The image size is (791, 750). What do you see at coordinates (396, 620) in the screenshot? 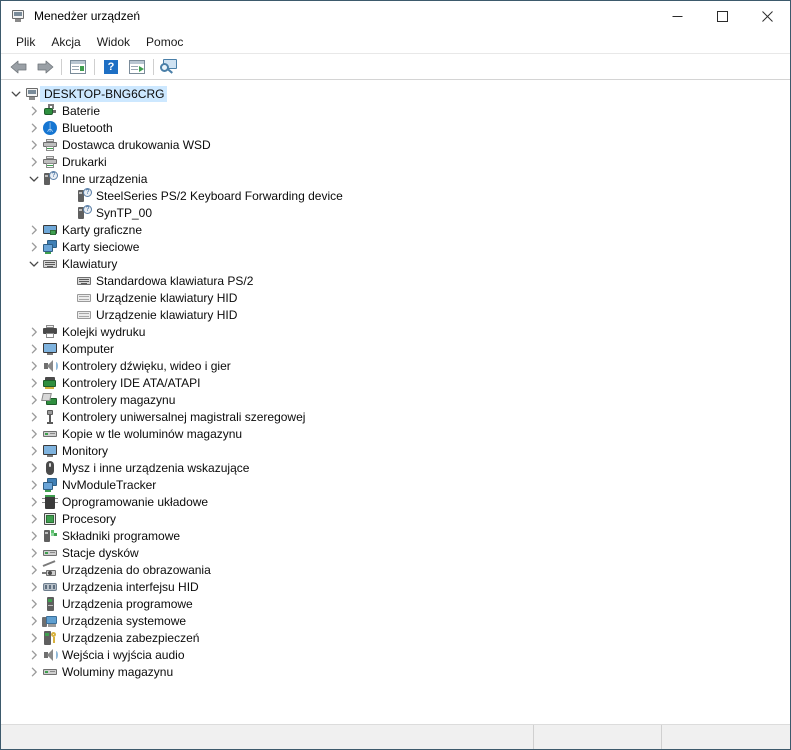
I see `tree-row: Urządzenia systemowe` at bounding box center [396, 620].